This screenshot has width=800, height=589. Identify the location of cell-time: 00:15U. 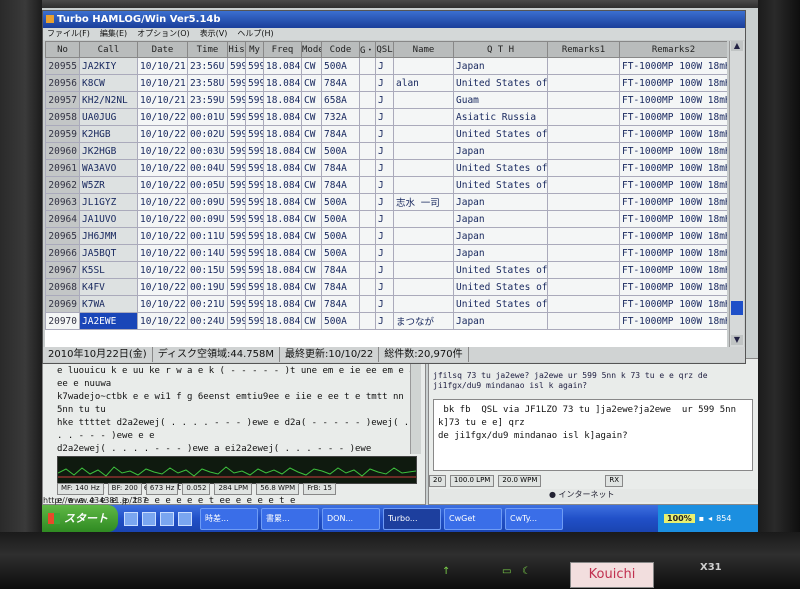
(207, 270).